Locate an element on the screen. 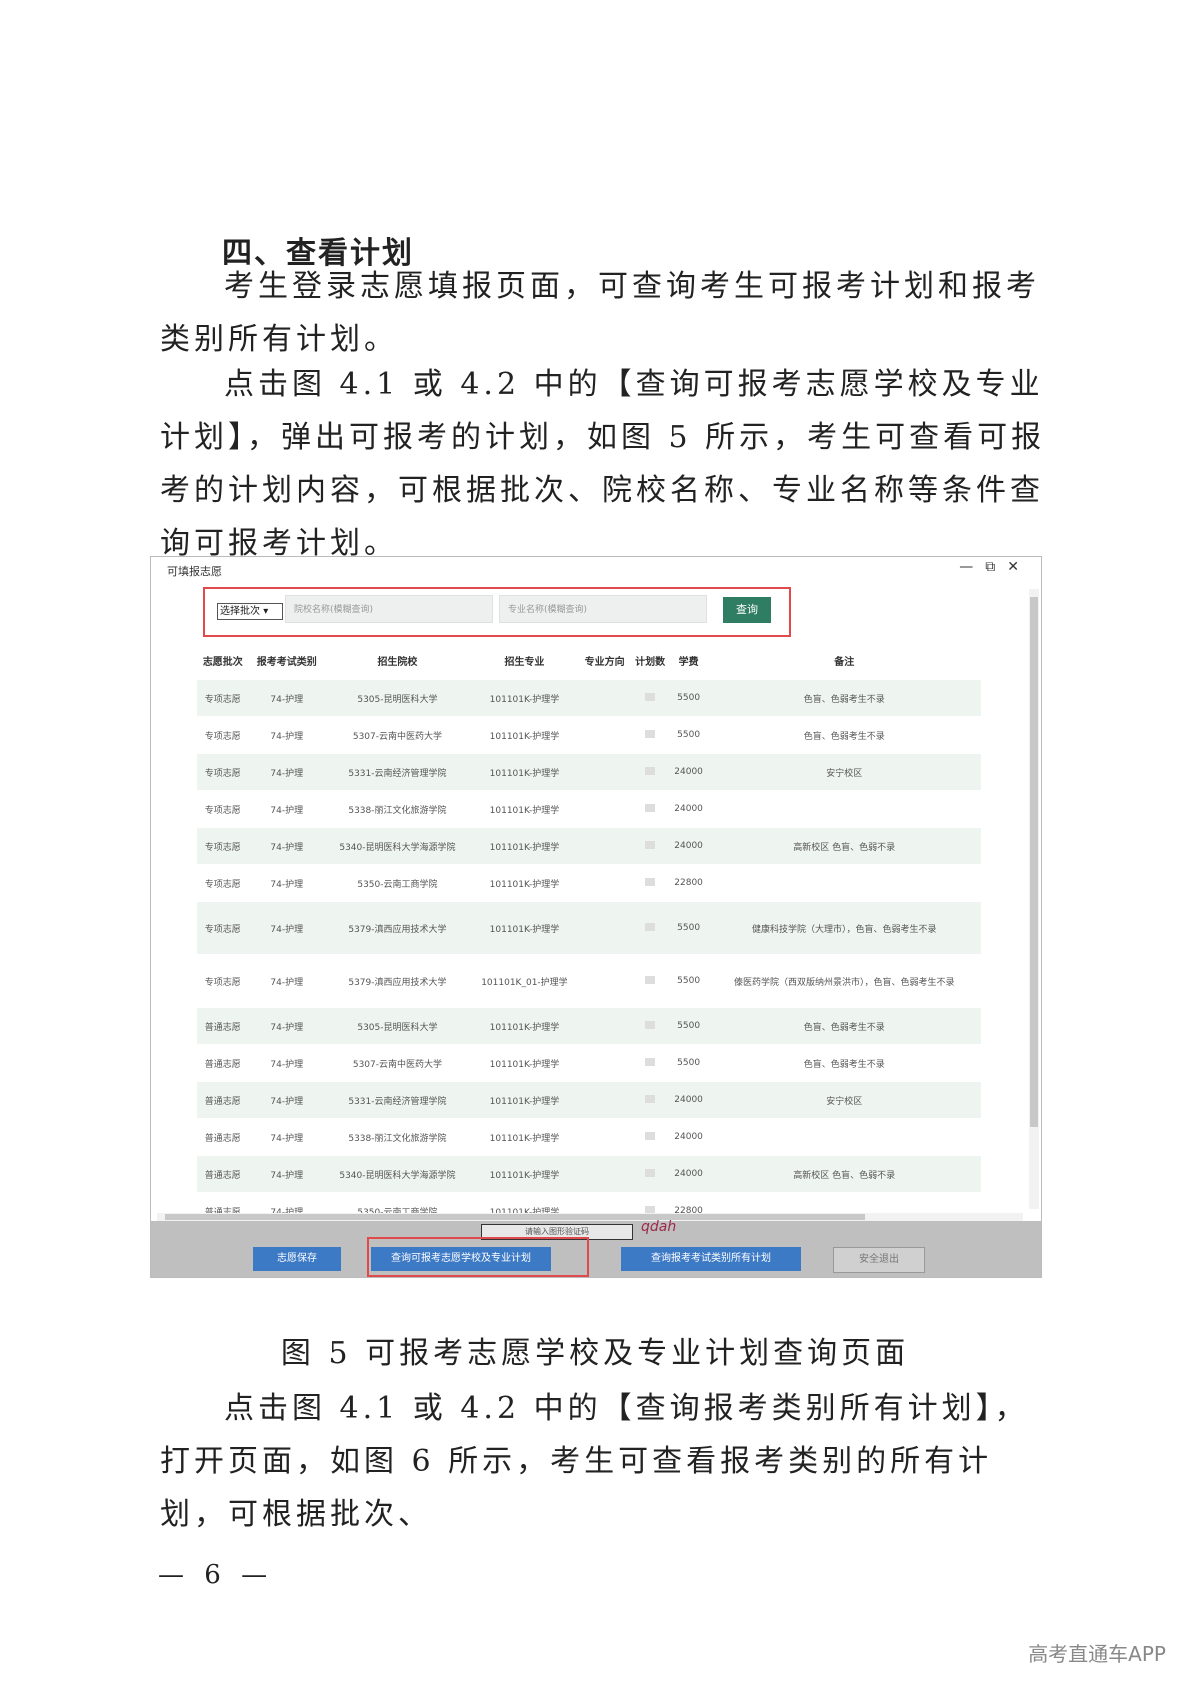 The height and width of the screenshot is (1683, 1190). major-name-input: 专业名称(模糊查询) is located at coordinates (603, 609).